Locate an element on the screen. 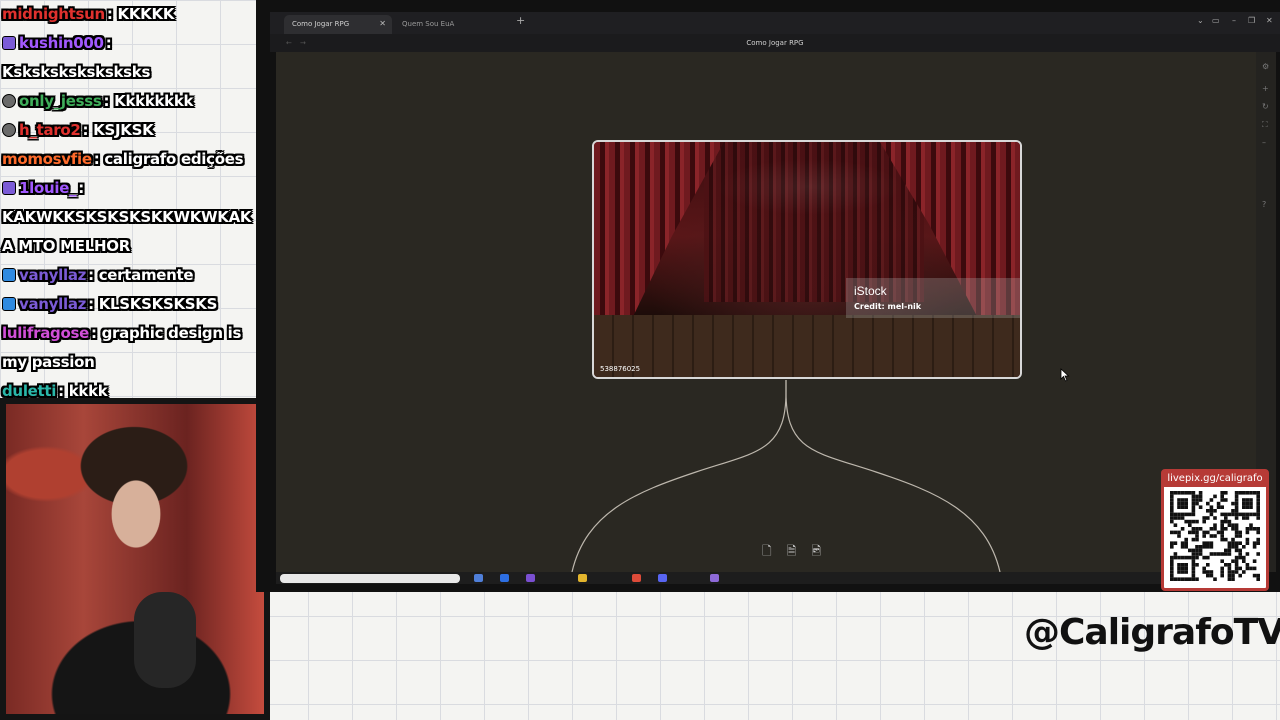 The height and width of the screenshot is (720, 1280). tab-label: Quem Sou EuA is located at coordinates (428, 24).